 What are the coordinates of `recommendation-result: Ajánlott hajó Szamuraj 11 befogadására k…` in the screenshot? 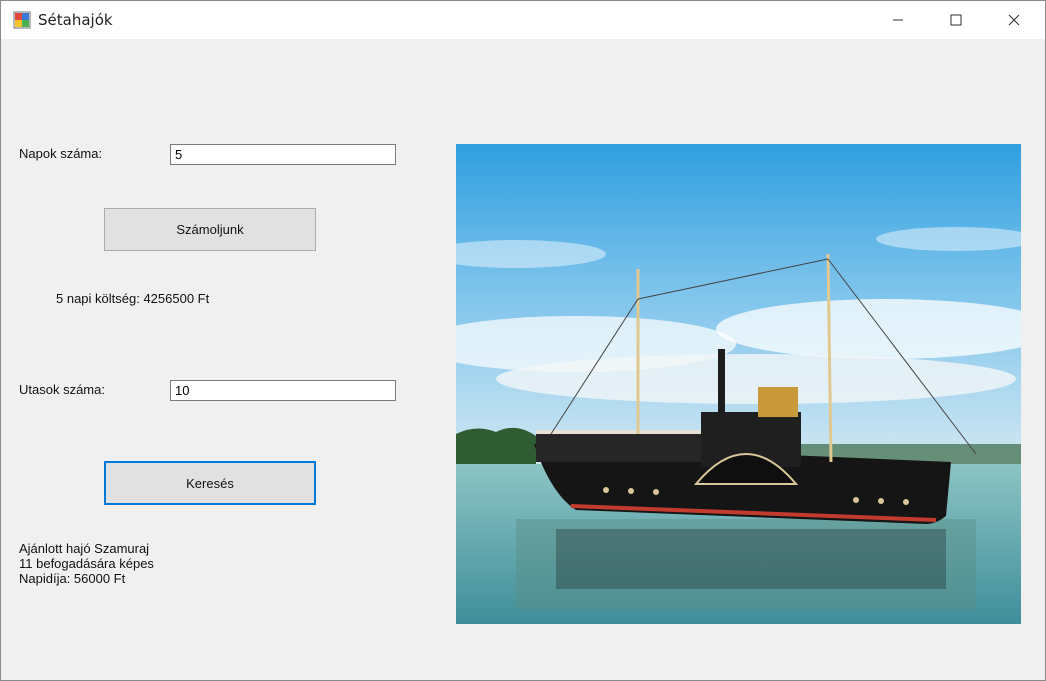 It's located at (86, 563).